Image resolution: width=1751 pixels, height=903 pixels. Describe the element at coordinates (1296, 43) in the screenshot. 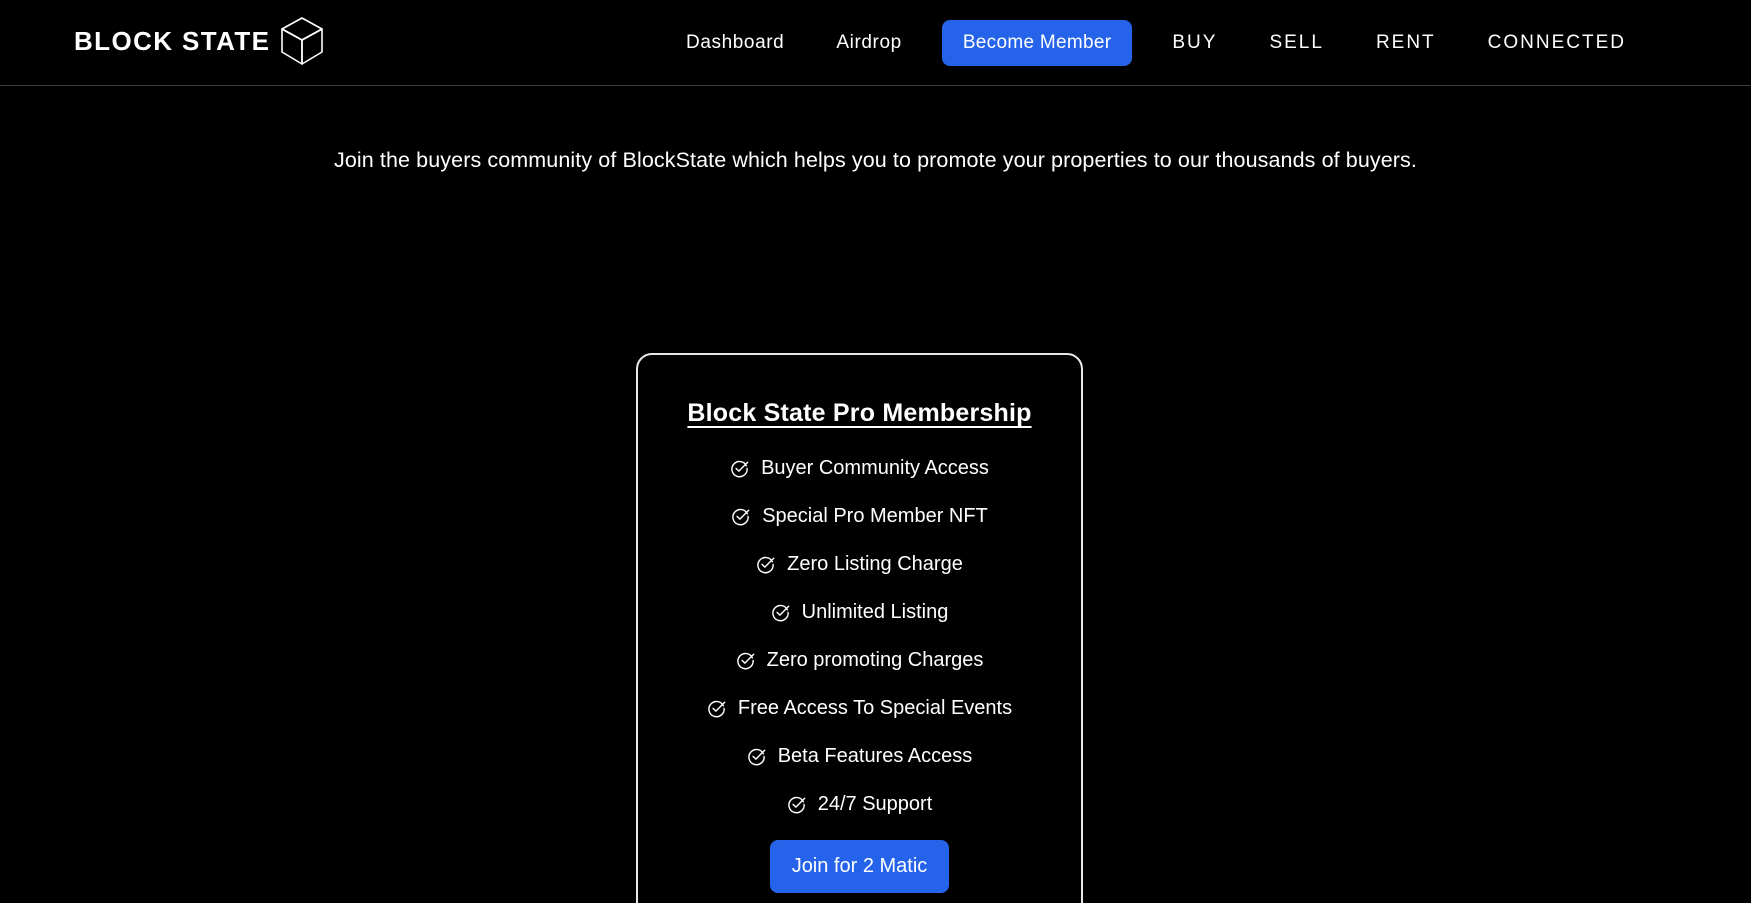

I see `nav-item-sell: SELL` at that location.